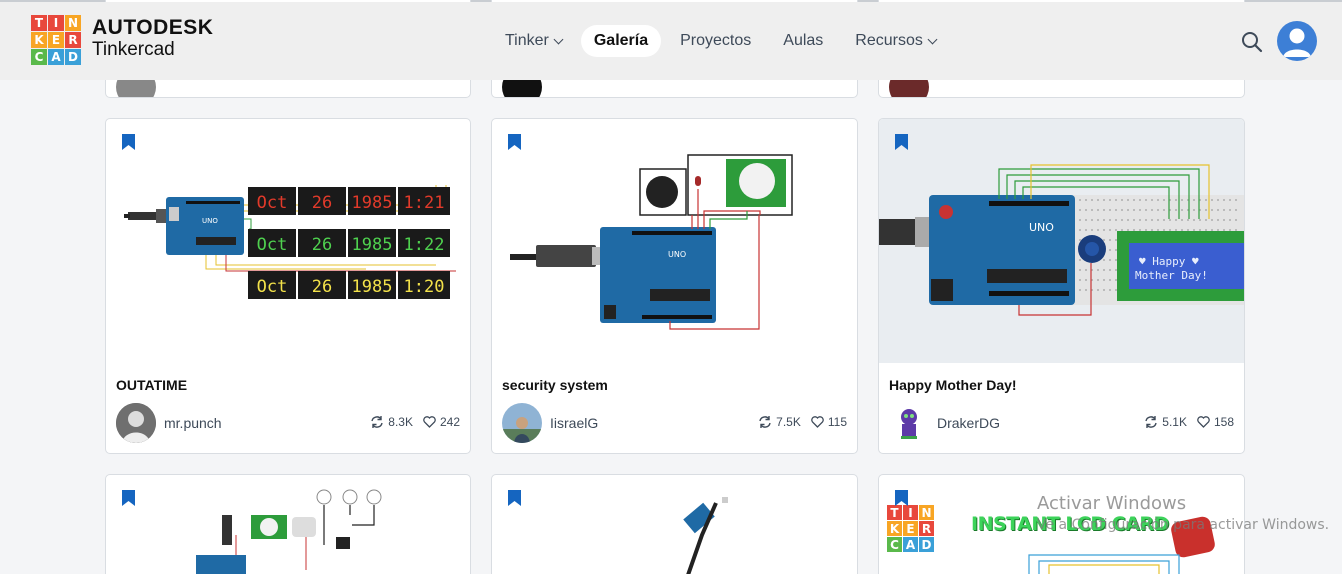 The width and height of the screenshot is (1342, 574). I want to click on circuit-thumbnail, so click(289, 531).